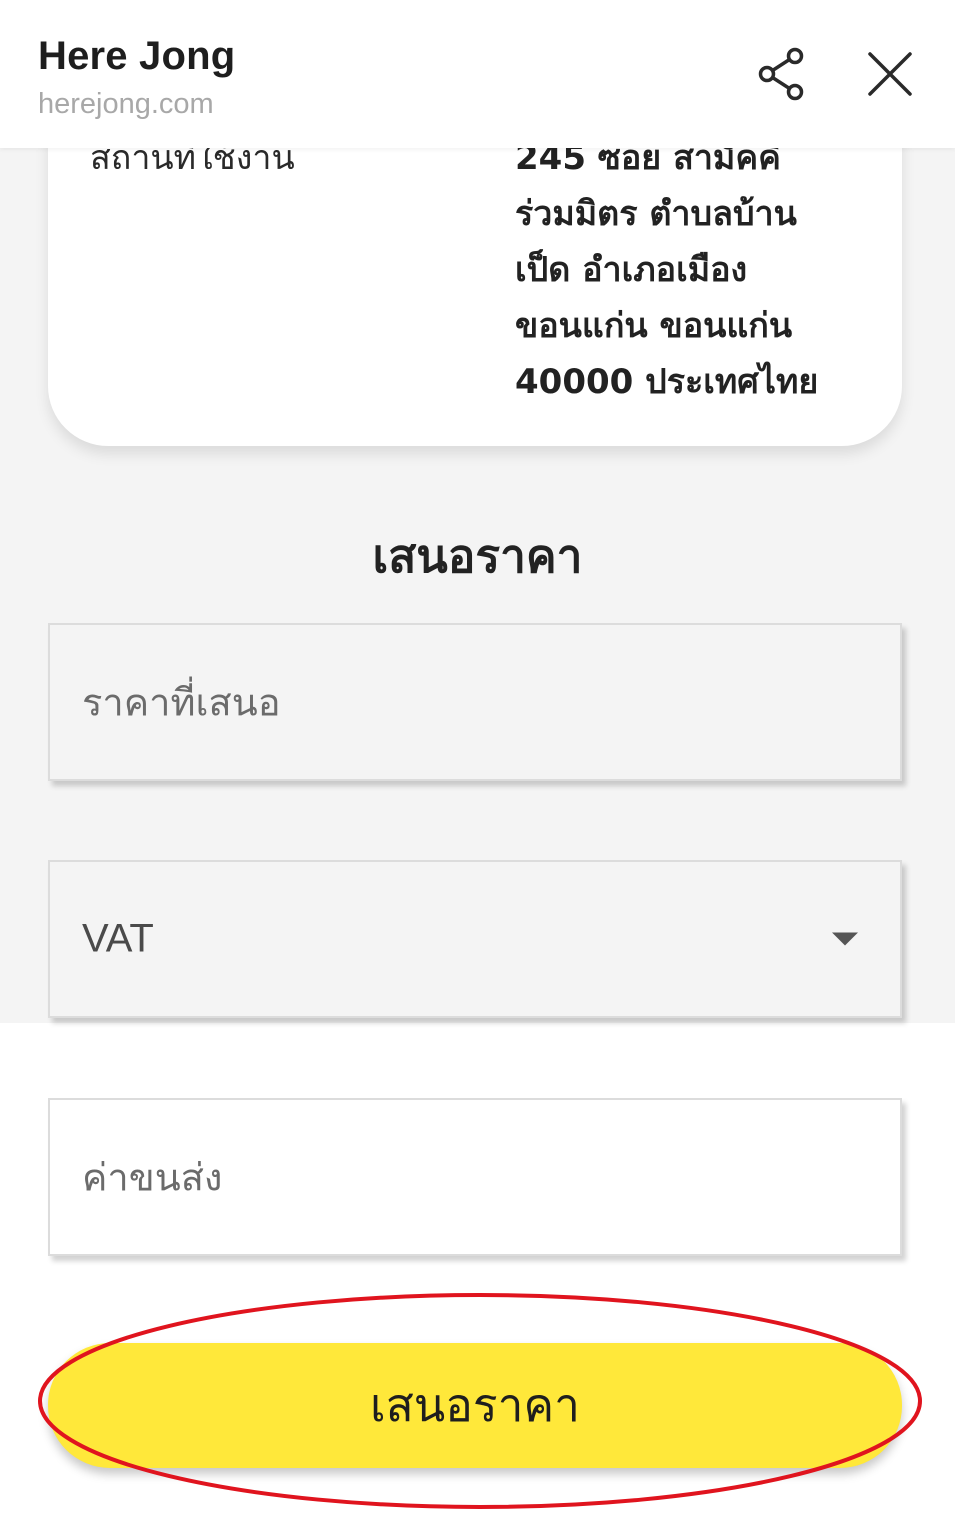 The image size is (955, 1525). I want to click on address-line: ร่วมมิตร ตำบลบ้าน, so click(656, 214).